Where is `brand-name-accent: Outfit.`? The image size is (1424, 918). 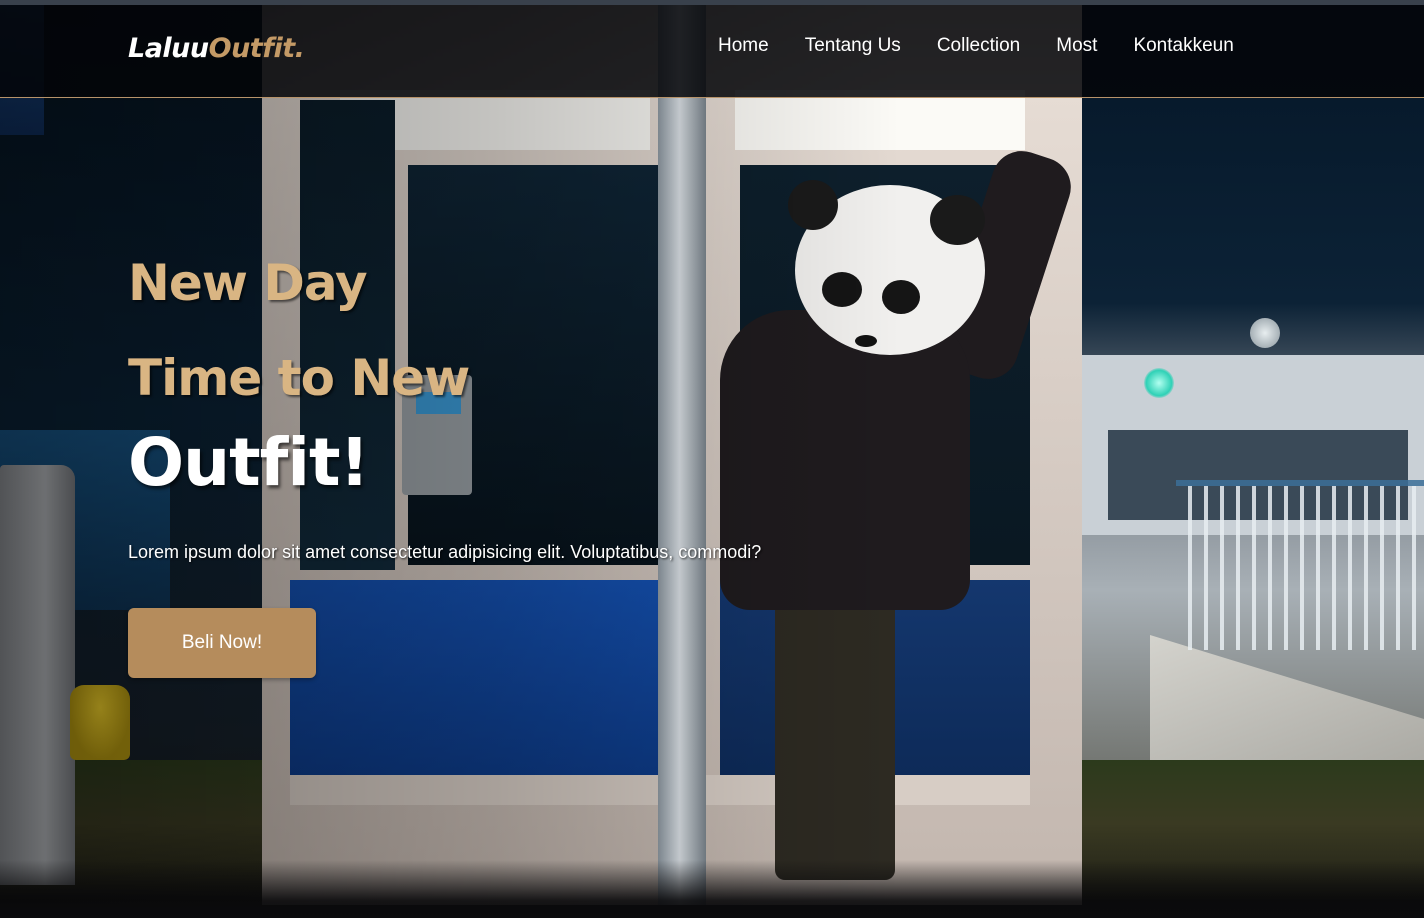
brand-name-accent: Outfit. is located at coordinates (256, 48).